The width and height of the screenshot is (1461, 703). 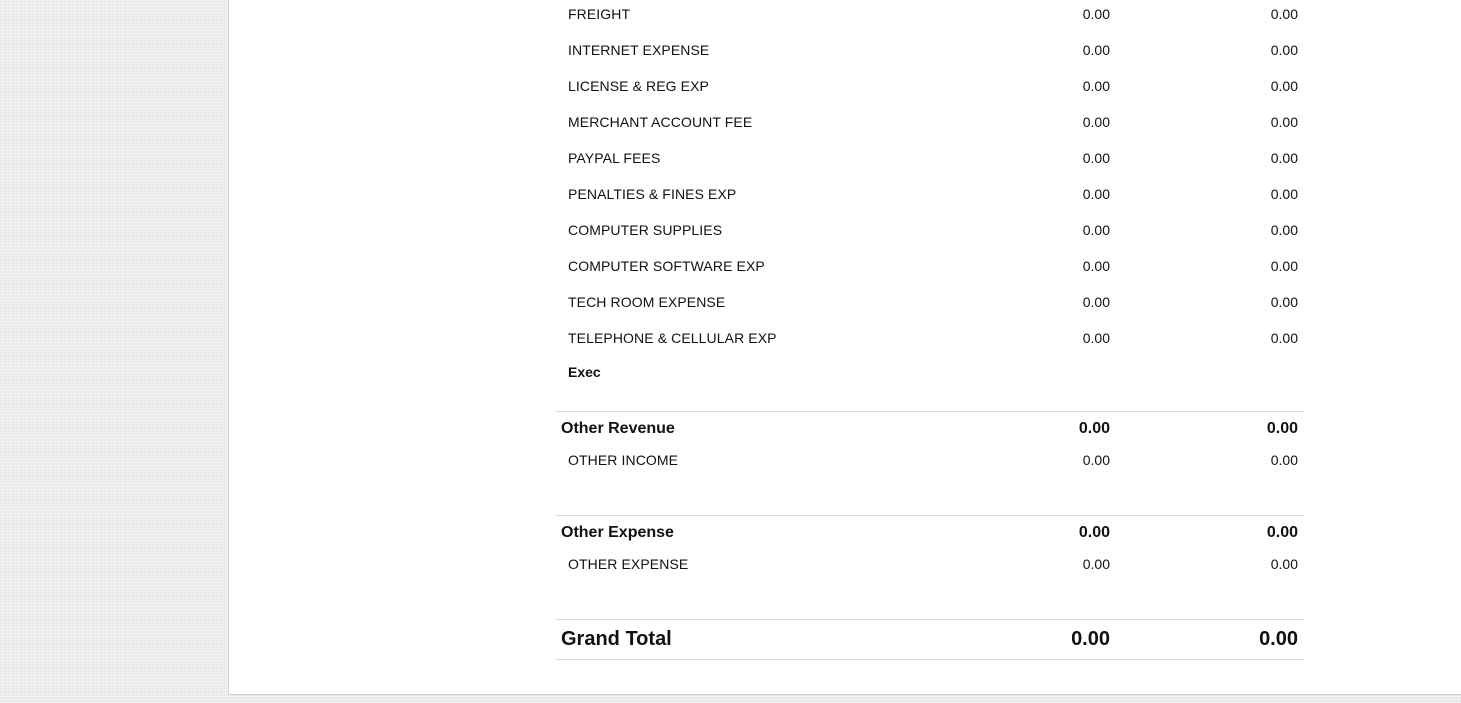 What do you see at coordinates (929, 90) in the screenshot?
I see `table-row: LICENSE & REG EXP 0.00 0.00` at bounding box center [929, 90].